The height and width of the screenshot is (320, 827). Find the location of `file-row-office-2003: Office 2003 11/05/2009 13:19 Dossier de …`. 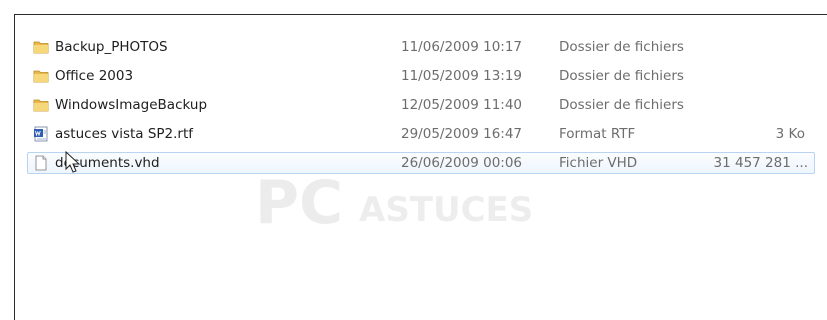

file-row-office-2003: Office 2003 11/05/2009 13:19 Dossier de … is located at coordinates (427, 76).